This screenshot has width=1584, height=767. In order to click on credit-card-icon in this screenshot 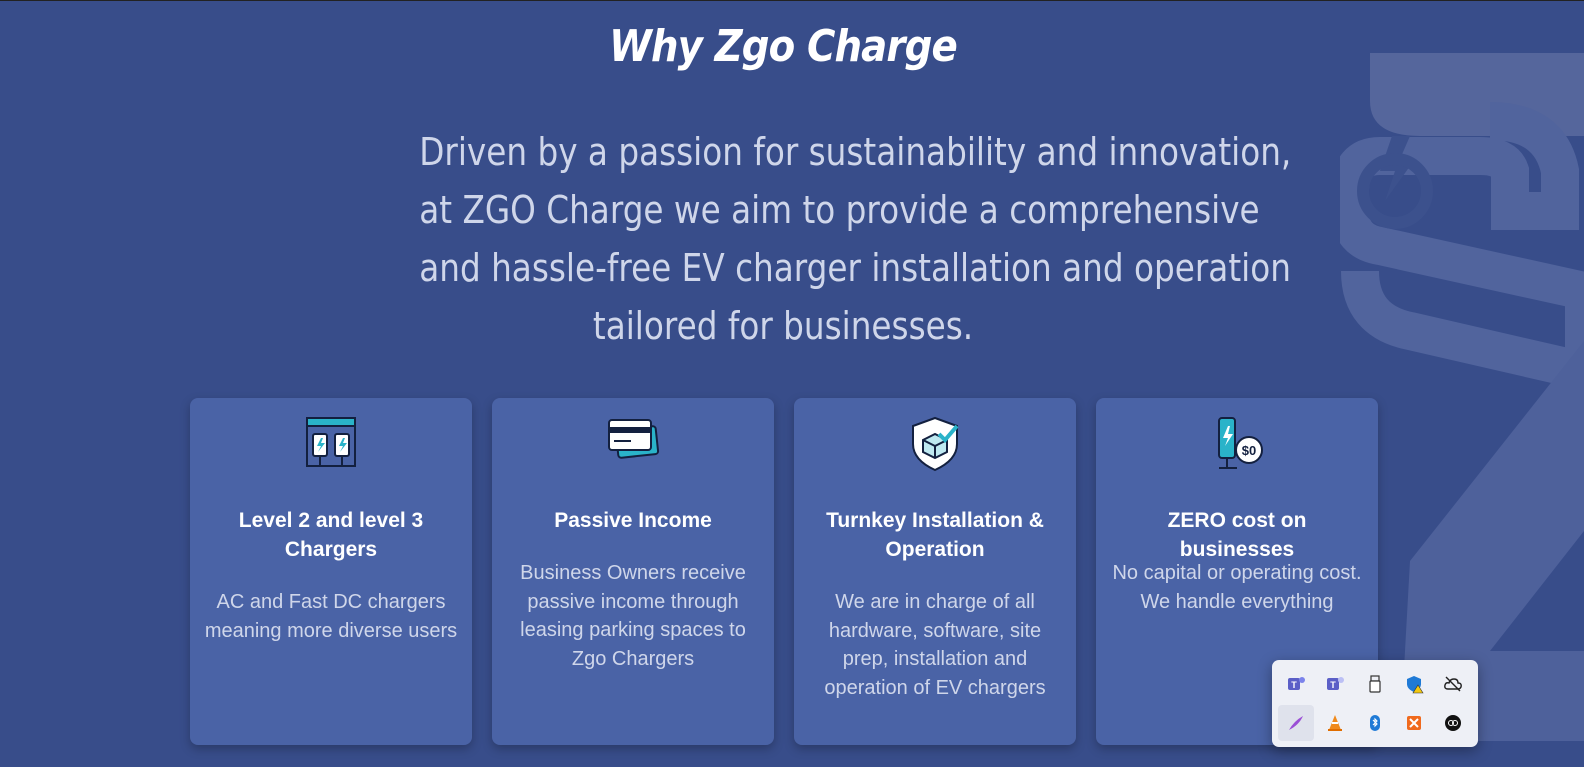, I will do `click(634, 439)`.